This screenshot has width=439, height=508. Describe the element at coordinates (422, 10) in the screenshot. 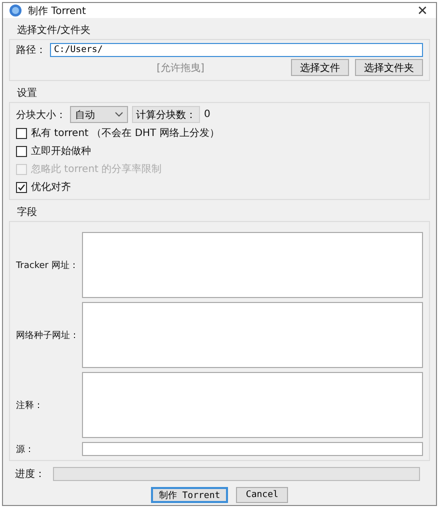

I see `close-button: ✕` at that location.